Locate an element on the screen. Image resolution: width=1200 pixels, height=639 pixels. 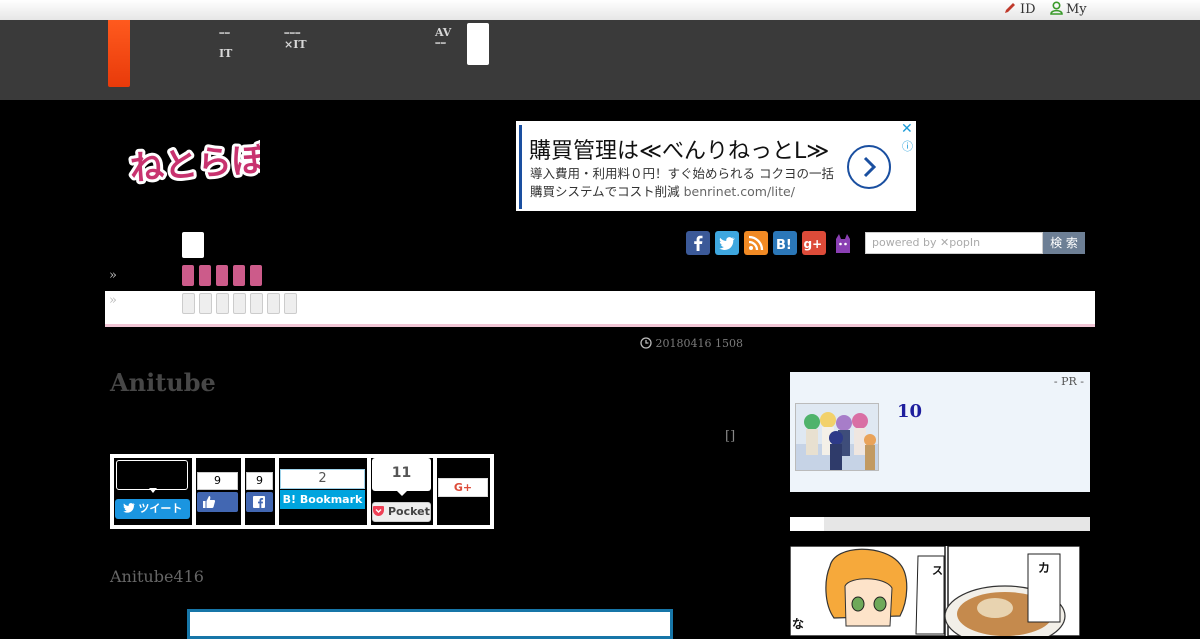
sidebar-tab-bar is located at coordinates (940, 524).